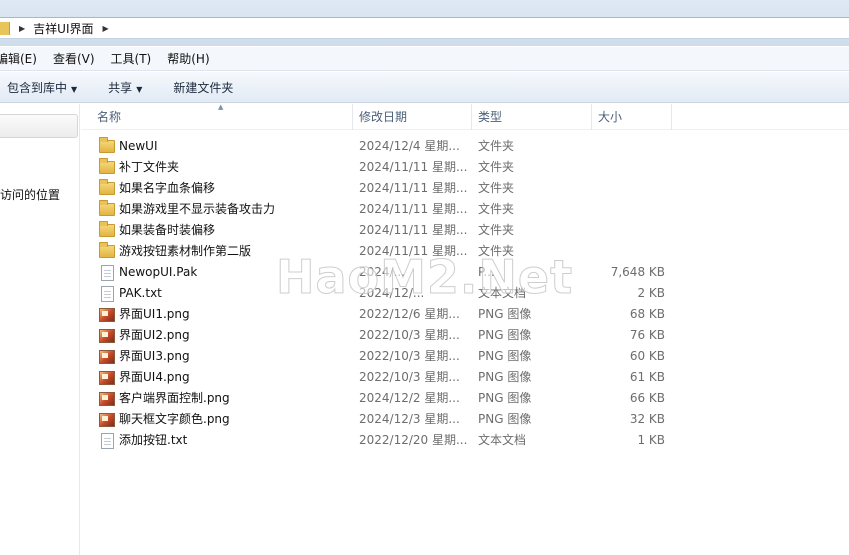  I want to click on column-headers: ▲ 名称 修改日期 类型 大小, so click(465, 116).